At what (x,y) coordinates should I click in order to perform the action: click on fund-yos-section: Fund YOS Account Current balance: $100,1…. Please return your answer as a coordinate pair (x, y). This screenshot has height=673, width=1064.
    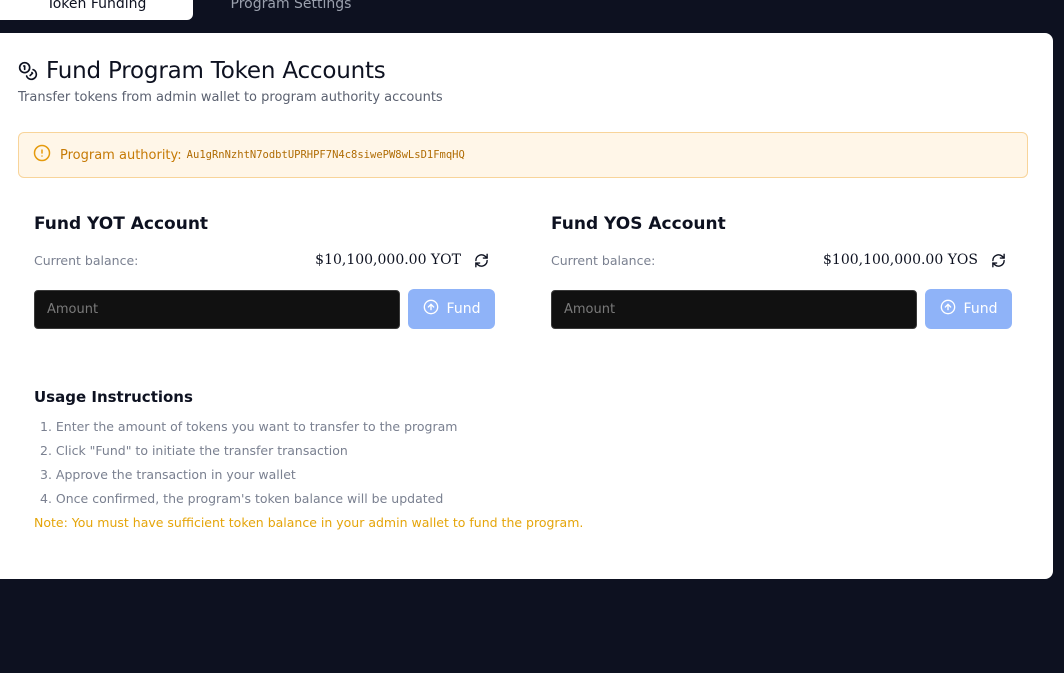
    Looking at the image, I should click on (781, 271).